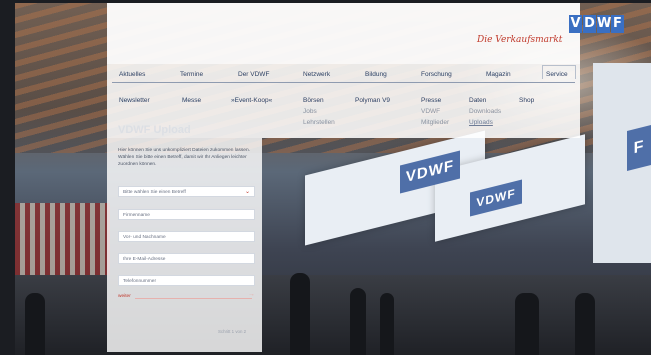 This screenshot has height=355, width=651. What do you see at coordinates (319, 122) in the screenshot?
I see `subnav-lehrstellen: Lehrstellen` at bounding box center [319, 122].